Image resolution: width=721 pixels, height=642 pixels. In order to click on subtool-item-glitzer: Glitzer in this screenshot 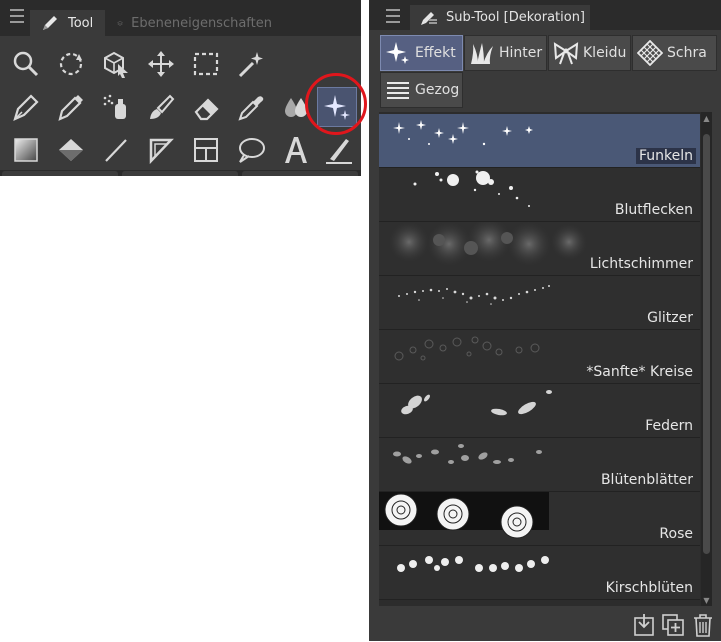, I will do `click(539, 303)`.